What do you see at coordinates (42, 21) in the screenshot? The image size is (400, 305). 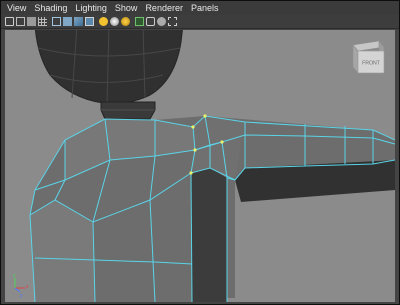 I see `grid-icon` at bounding box center [42, 21].